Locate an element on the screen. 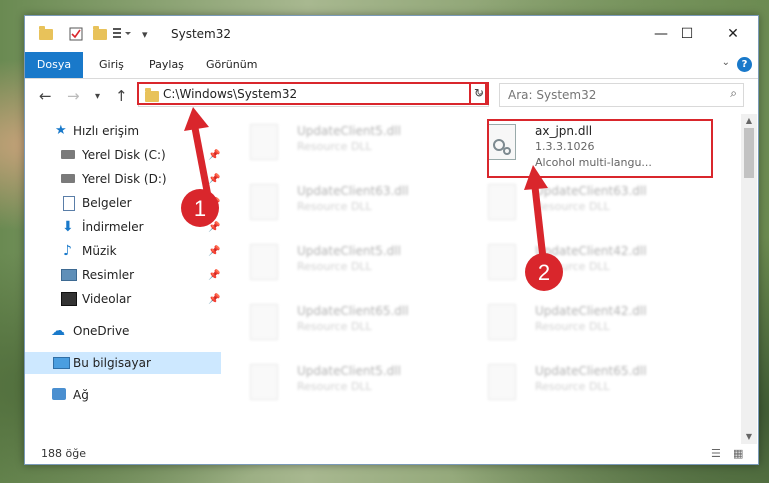 The image size is (769, 483). ribbon: Dosya Giriş Paylaş Görünüm ⌄ ? is located at coordinates (391, 65).